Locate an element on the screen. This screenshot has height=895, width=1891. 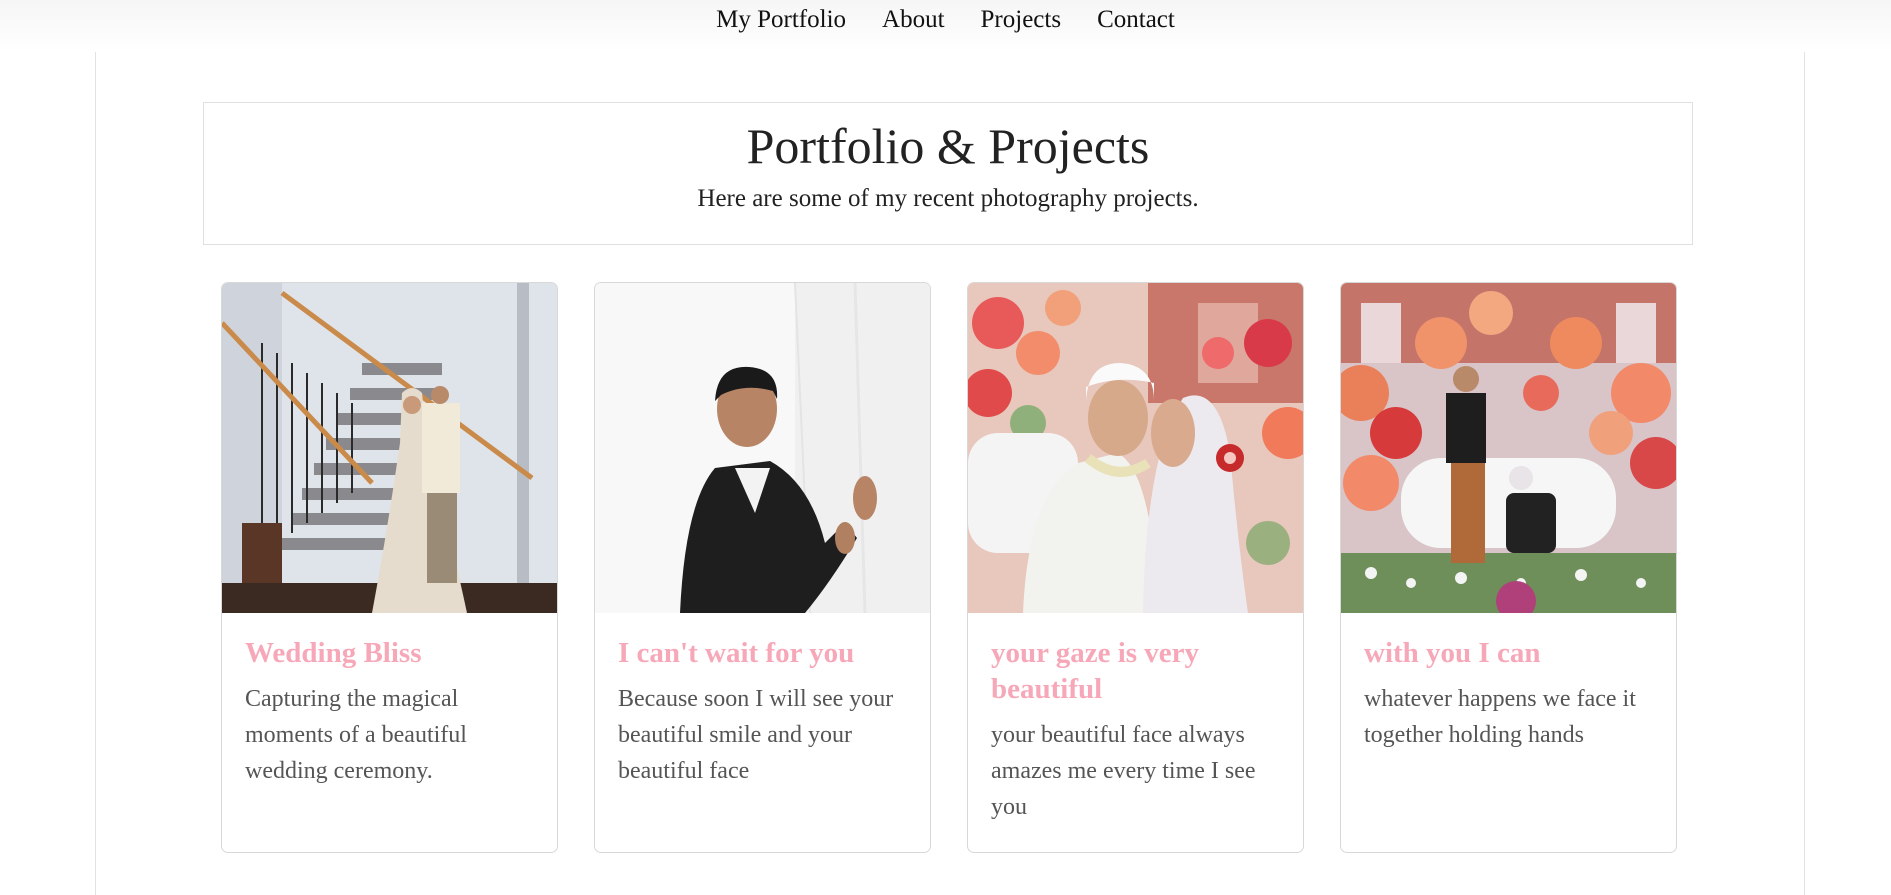
card-title: I can't wait for you is located at coordinates (736, 653).